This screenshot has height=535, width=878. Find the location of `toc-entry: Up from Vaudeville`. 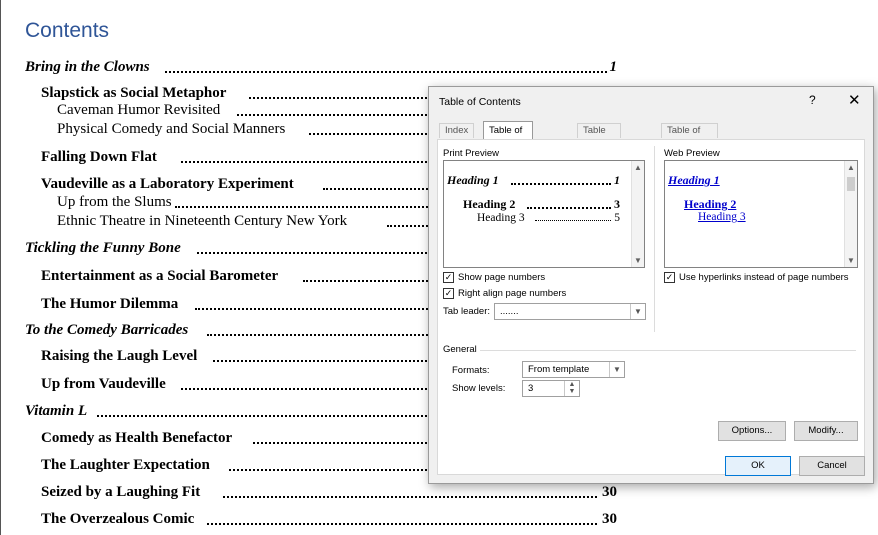

toc-entry: Up from Vaudeville is located at coordinates (236, 384).